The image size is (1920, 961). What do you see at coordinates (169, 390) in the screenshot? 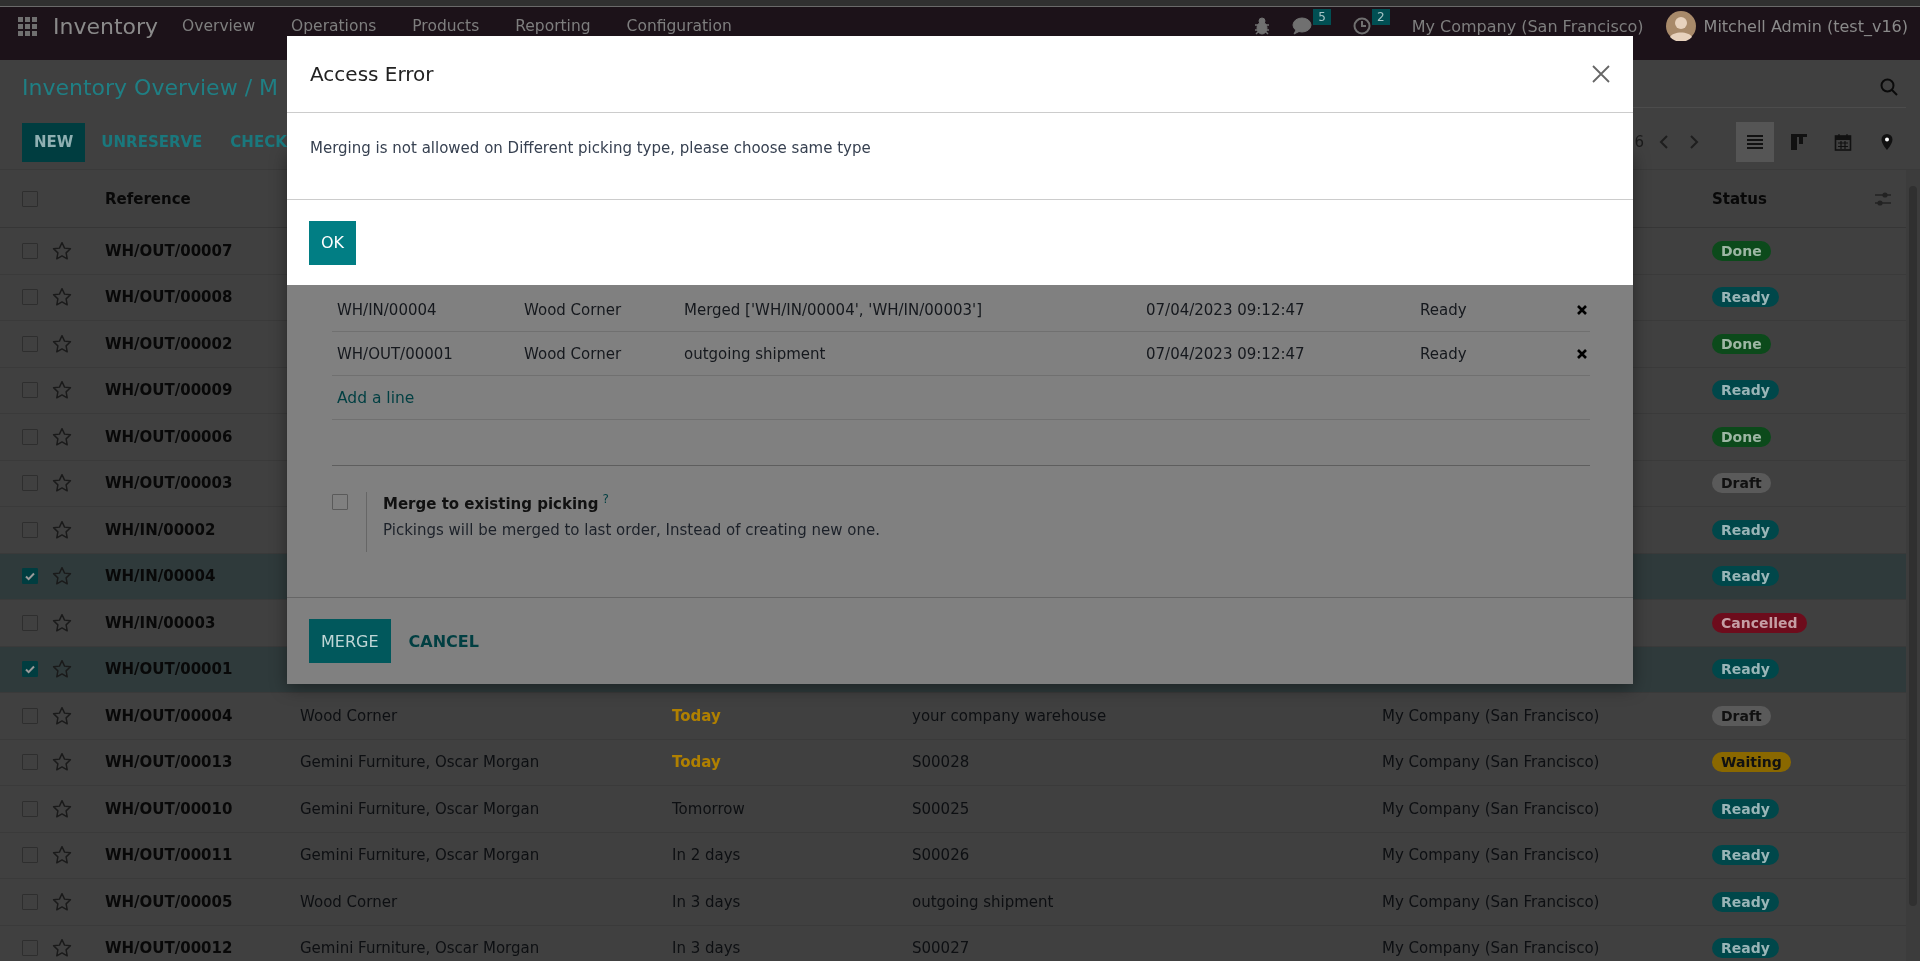
I see `table-cell: WH/OUT/00009` at bounding box center [169, 390].